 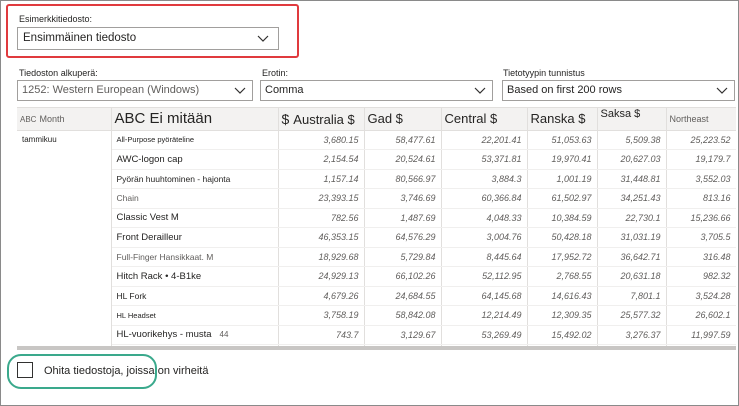 I want to click on product-name: Hitch Rack • 4-B1ke, so click(x=159, y=276).